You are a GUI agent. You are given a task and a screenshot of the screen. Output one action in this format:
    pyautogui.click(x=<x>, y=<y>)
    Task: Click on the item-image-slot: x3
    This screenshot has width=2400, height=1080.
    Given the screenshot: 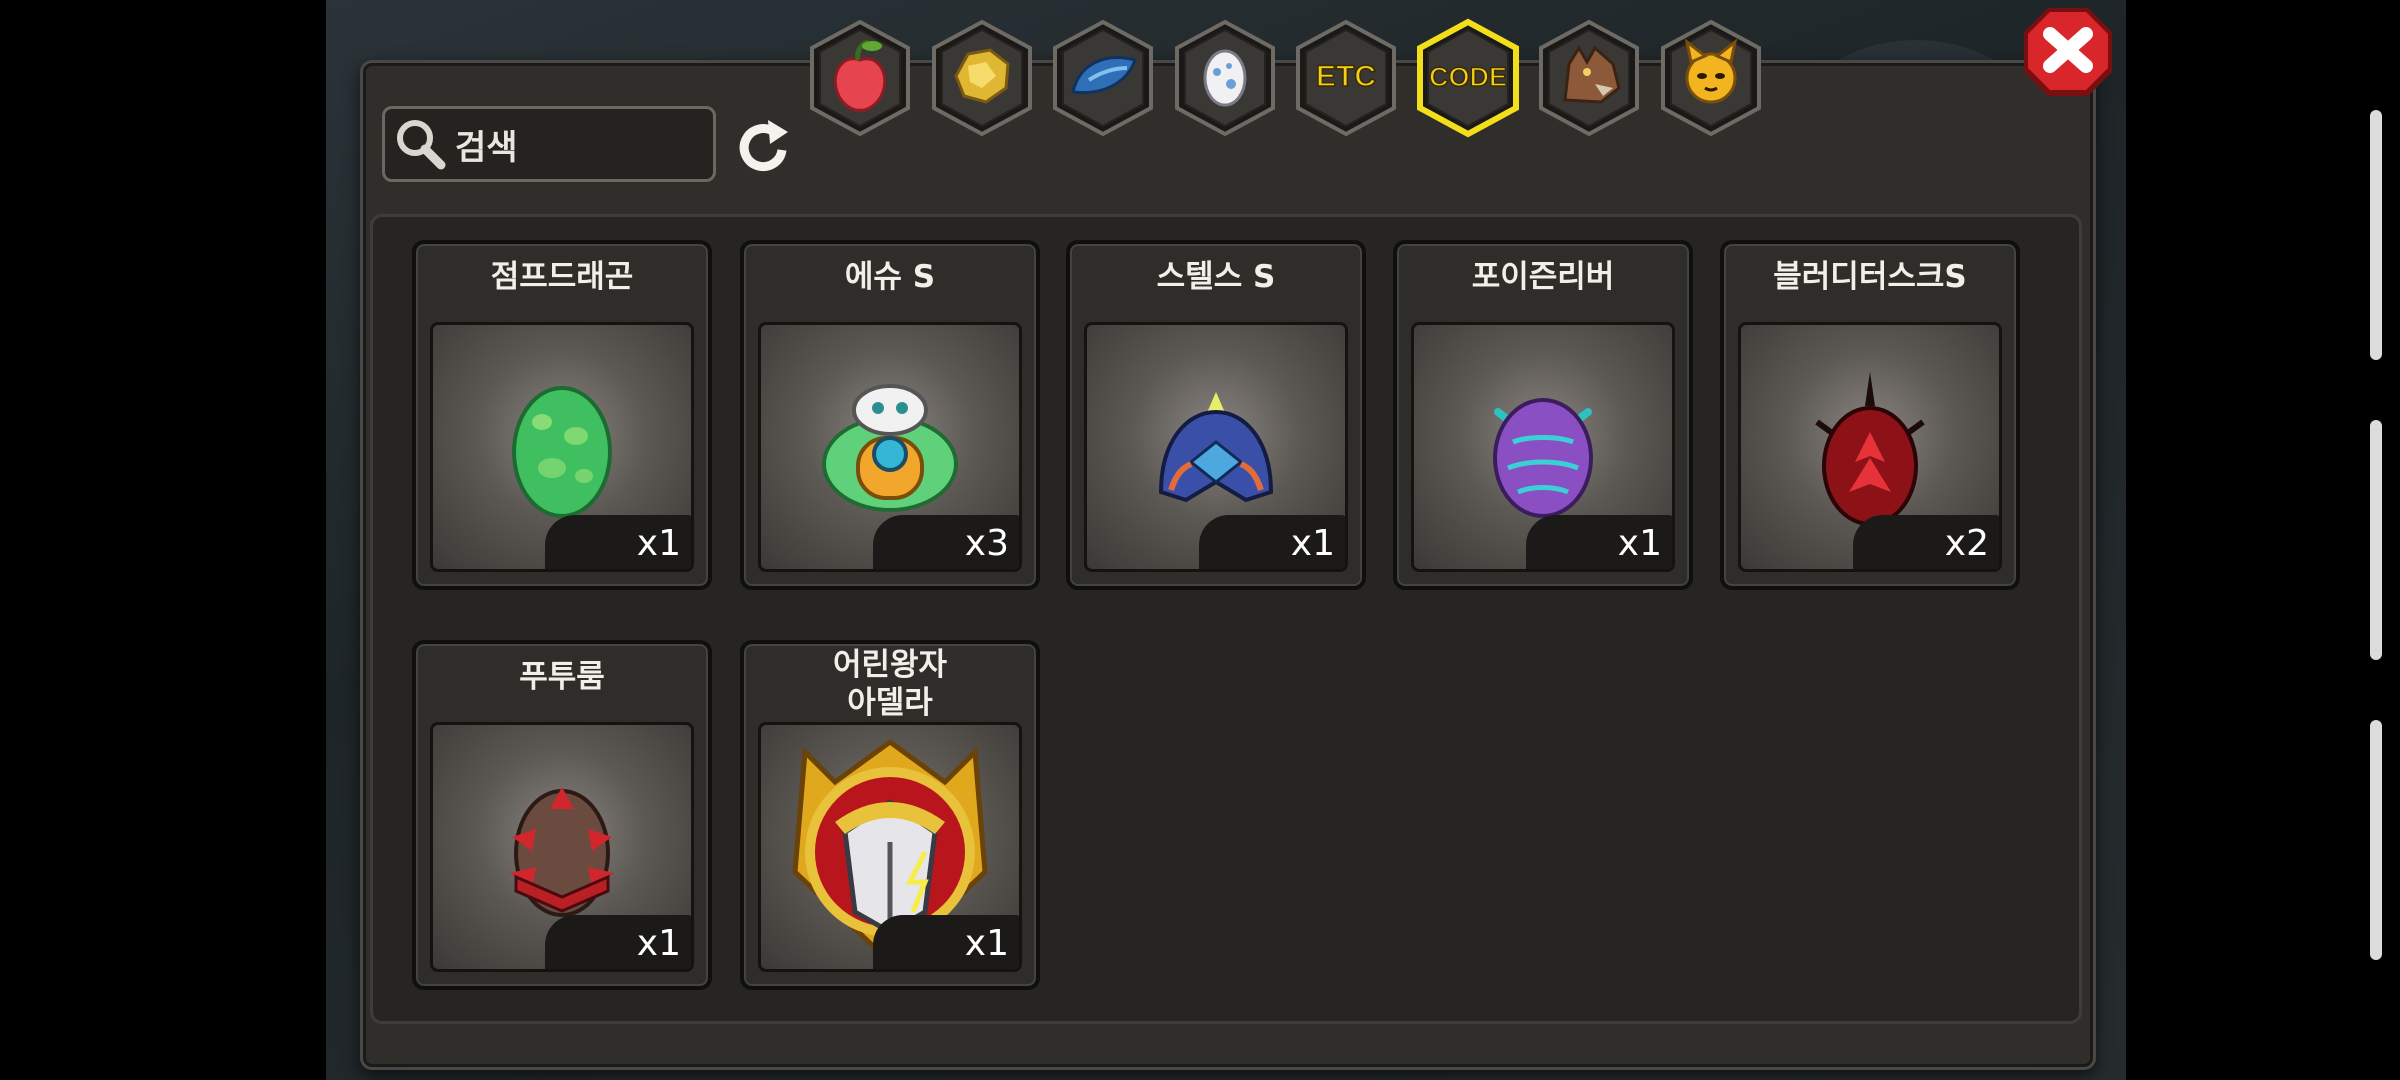 What is the action you would take?
    pyautogui.click(x=890, y=447)
    